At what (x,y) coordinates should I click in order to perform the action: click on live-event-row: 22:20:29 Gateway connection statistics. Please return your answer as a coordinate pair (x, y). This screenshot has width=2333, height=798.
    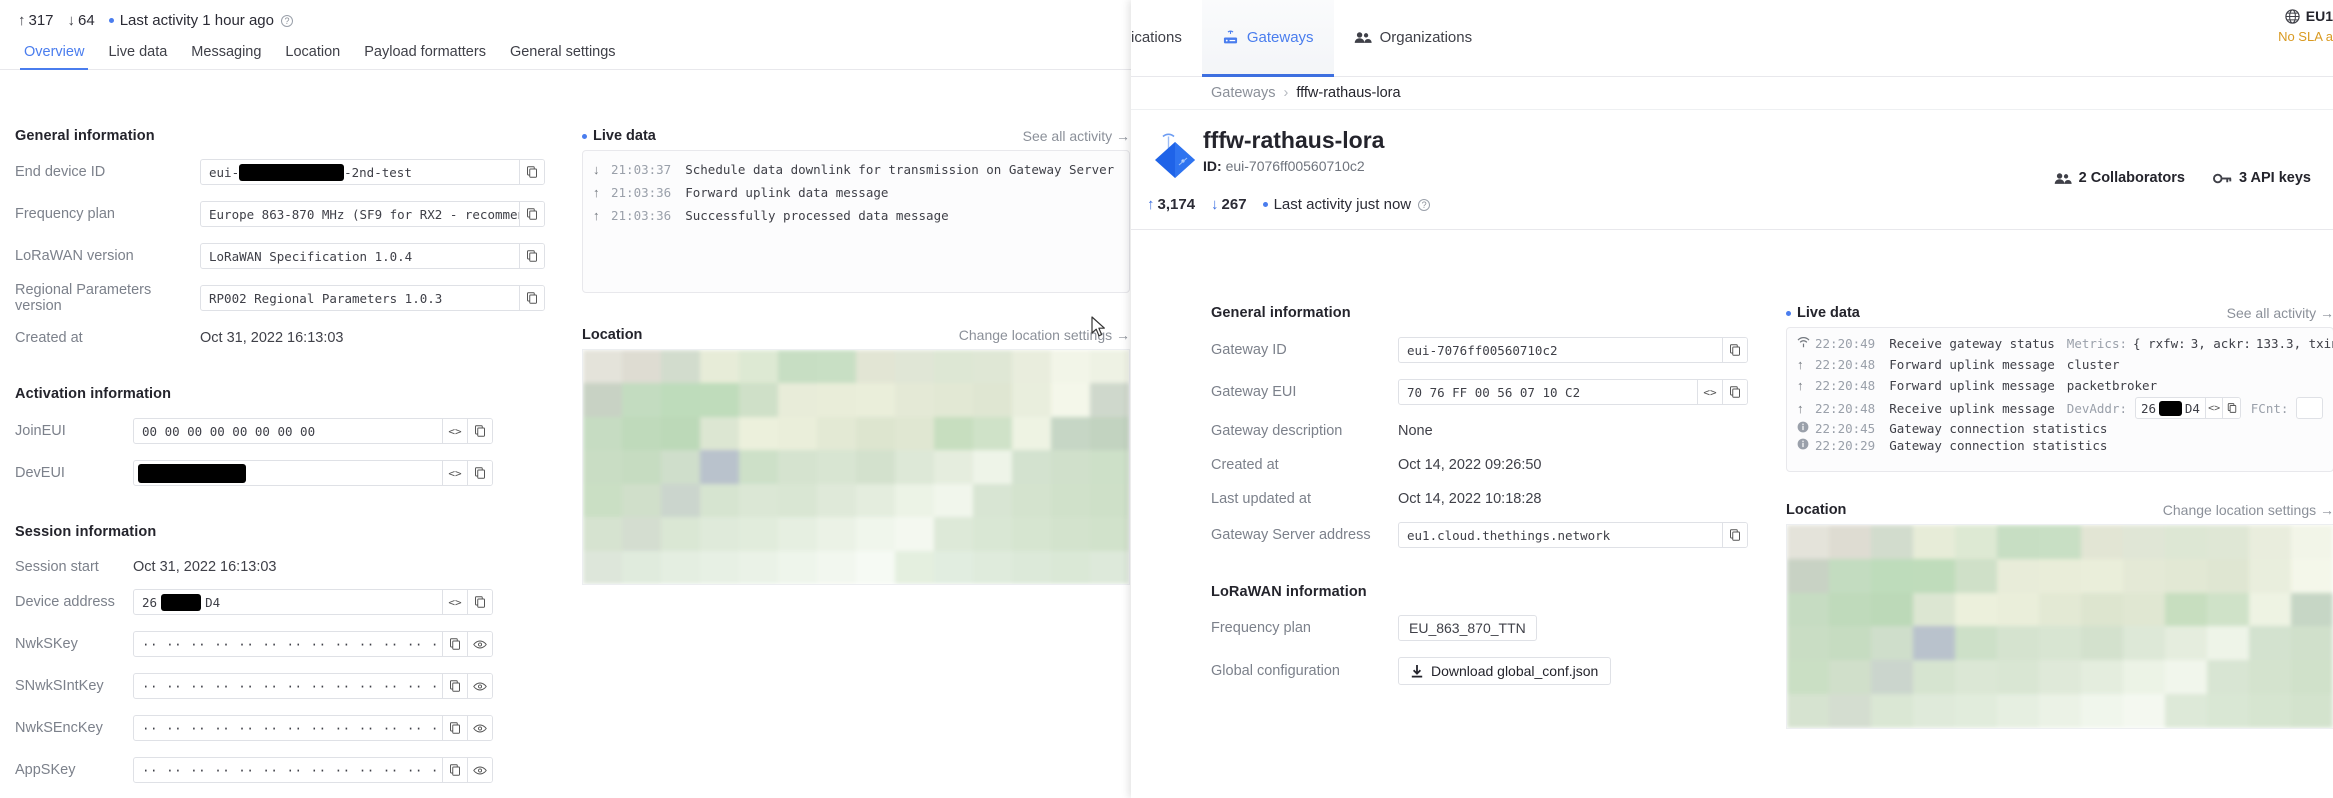
    Looking at the image, I should click on (2060, 445).